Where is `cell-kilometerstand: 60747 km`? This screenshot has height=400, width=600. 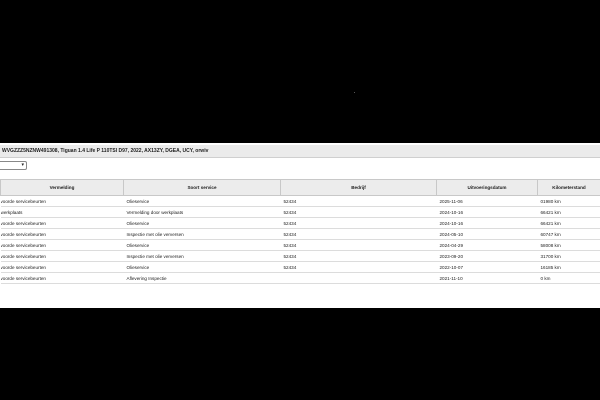
cell-kilometerstand: 60747 km is located at coordinates (568, 234).